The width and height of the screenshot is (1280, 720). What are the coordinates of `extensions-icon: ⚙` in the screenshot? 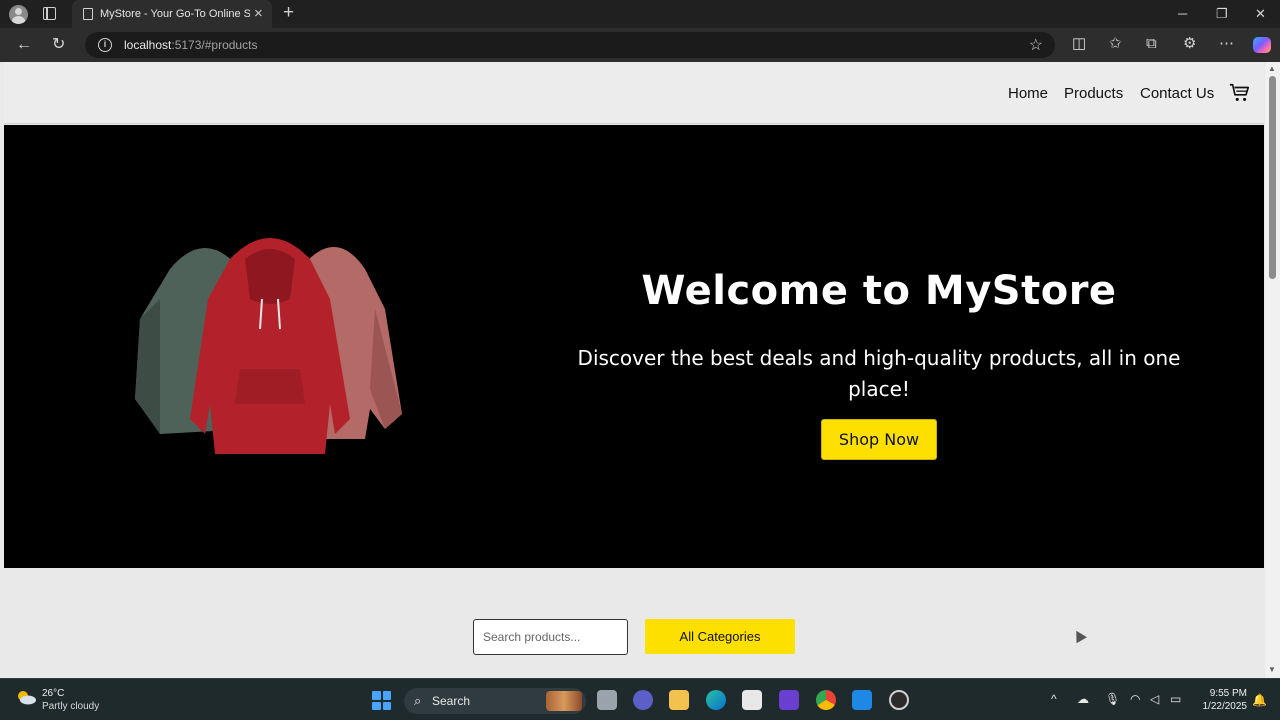 It's located at (1189, 44).